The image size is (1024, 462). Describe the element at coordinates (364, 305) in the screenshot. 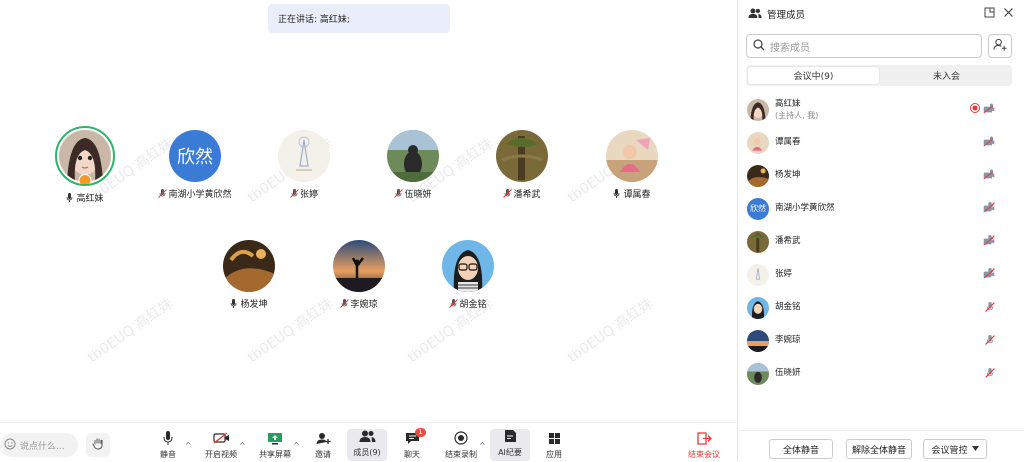

I see `participant-name: 李婉琼` at that location.